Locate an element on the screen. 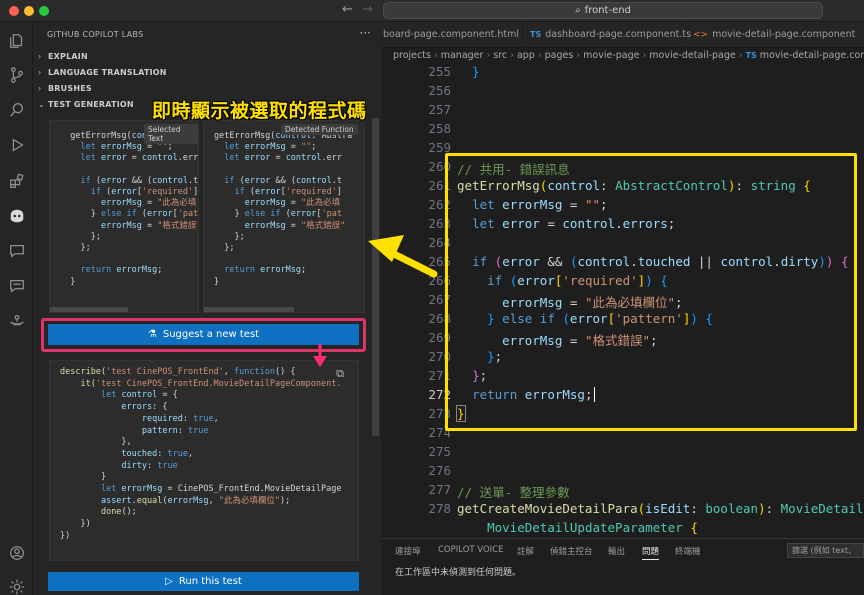 The height and width of the screenshot is (595, 864). close-window-button is located at coordinates (14, 11).